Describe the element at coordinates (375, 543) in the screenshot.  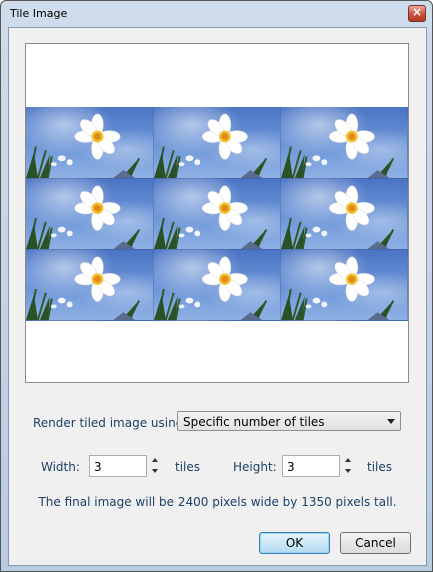
I see `cancel-button: Cancel` at that location.